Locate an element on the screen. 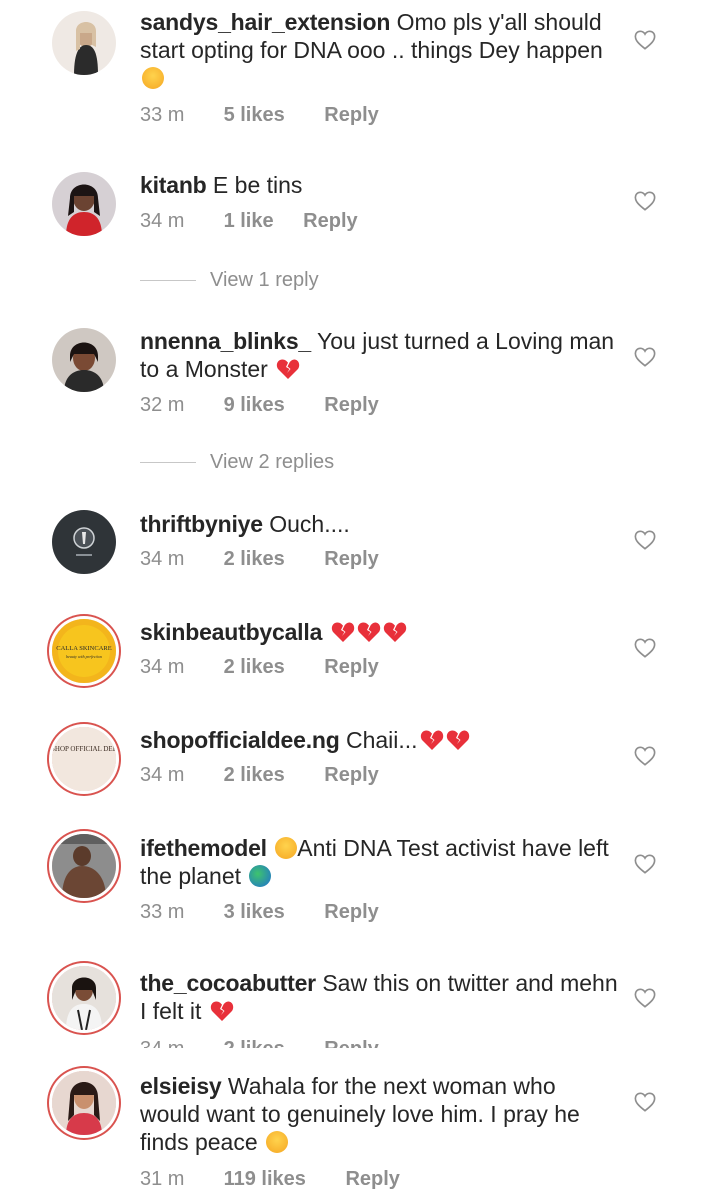 The image size is (720, 1198). username: nnenna_blinks_ is located at coordinates (225, 341).